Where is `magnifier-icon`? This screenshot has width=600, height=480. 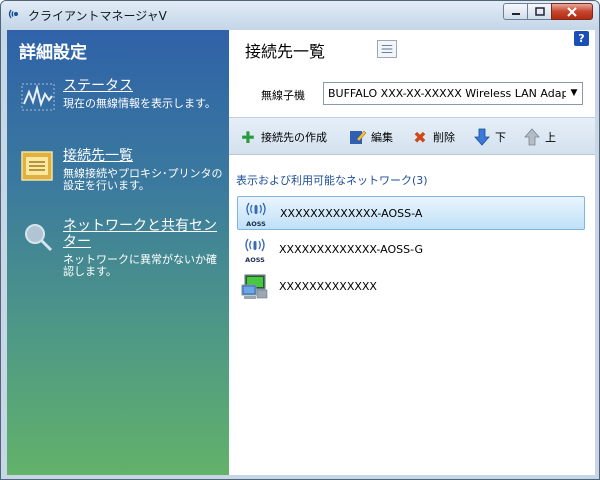
magnifier-icon is located at coordinates (39, 238).